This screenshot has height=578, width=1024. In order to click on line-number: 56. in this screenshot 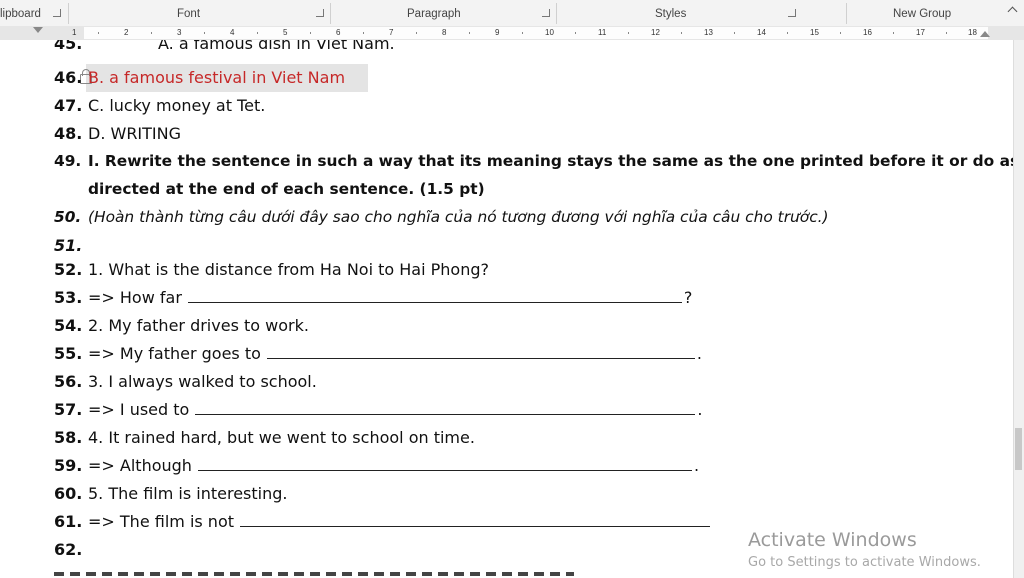, I will do `click(68, 381)`.